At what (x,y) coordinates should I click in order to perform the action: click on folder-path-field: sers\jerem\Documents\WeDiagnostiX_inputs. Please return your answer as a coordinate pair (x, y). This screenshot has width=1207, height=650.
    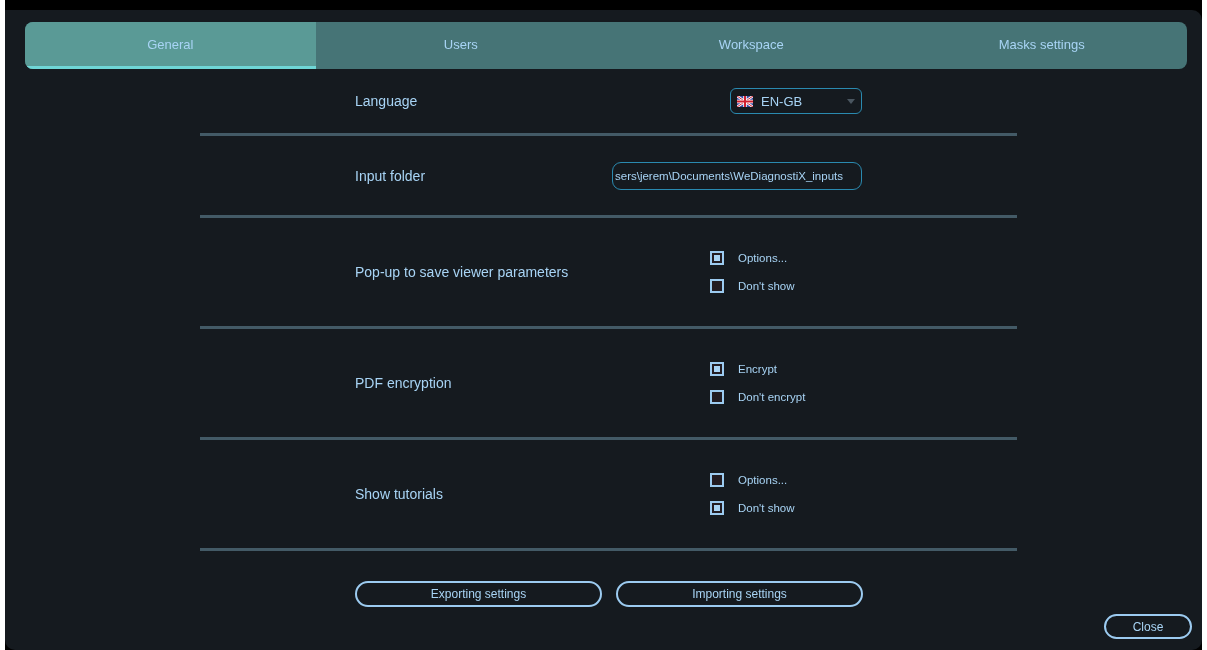
    Looking at the image, I should click on (737, 175).